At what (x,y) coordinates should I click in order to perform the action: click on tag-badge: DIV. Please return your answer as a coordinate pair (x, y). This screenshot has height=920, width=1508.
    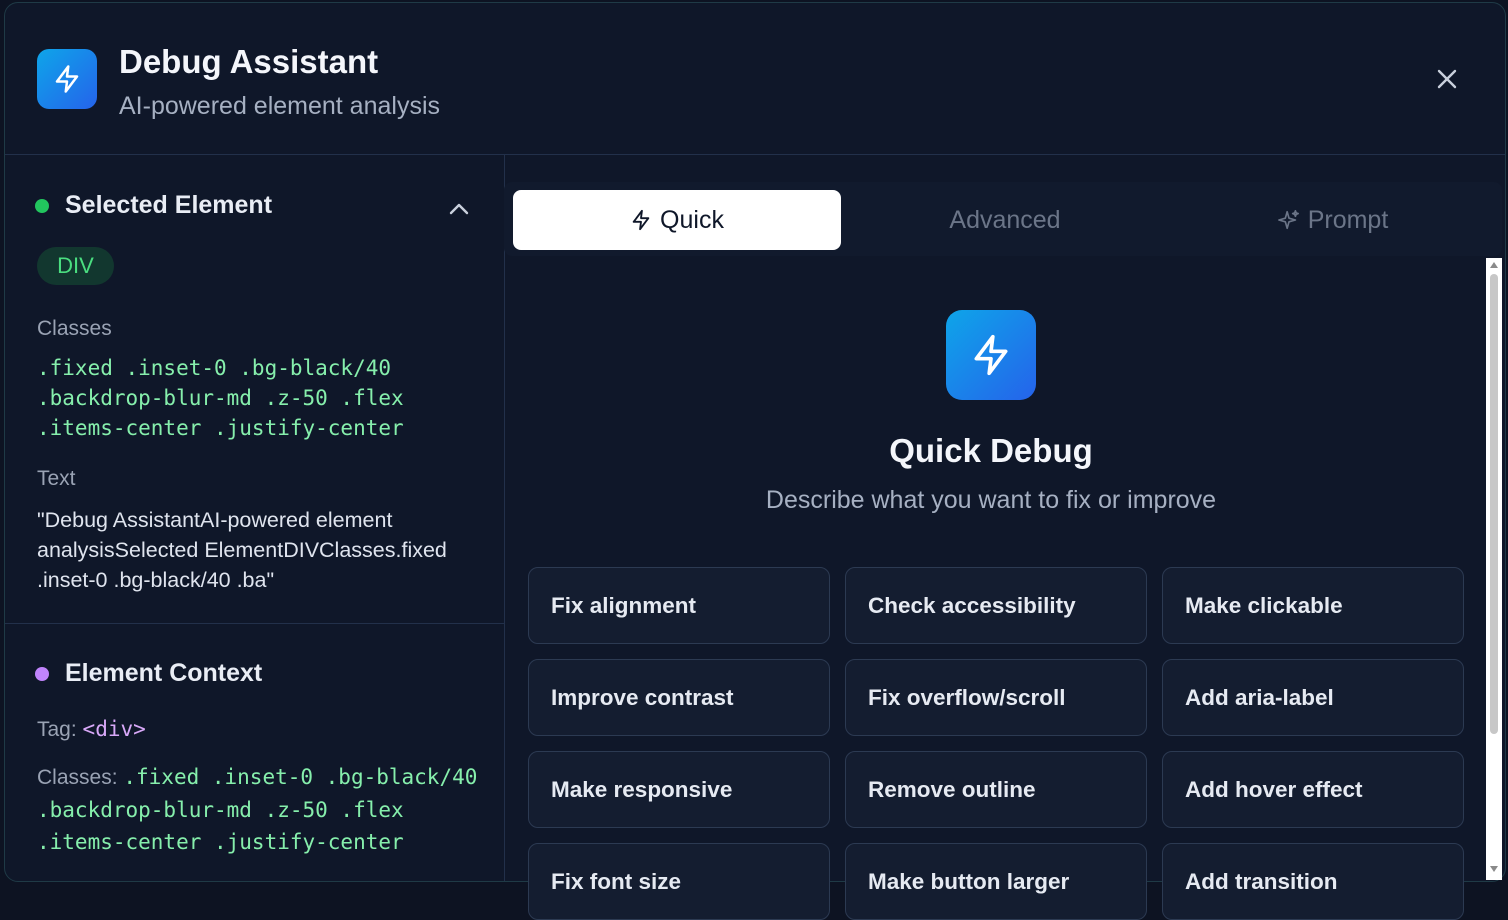
    Looking at the image, I should click on (75, 266).